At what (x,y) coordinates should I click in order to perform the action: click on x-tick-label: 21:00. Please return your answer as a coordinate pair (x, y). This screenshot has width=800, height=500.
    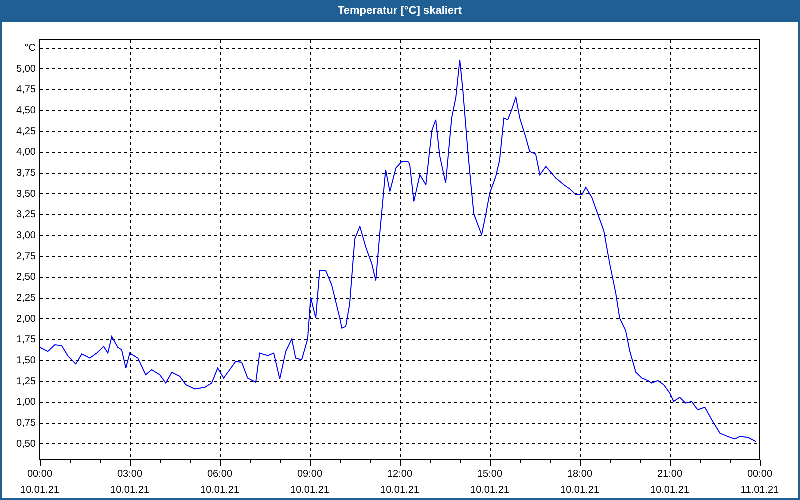
    Looking at the image, I should click on (670, 474).